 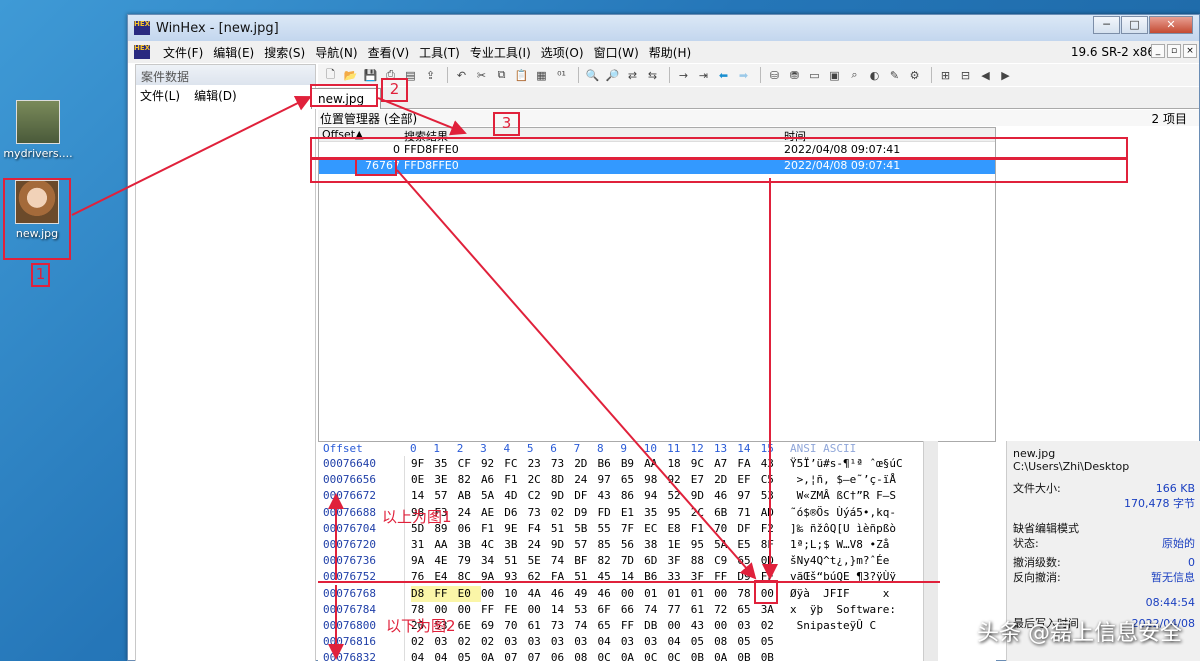 What do you see at coordinates (678, 610) in the screenshot?
I see `hex-byte: 77` at bounding box center [678, 610].